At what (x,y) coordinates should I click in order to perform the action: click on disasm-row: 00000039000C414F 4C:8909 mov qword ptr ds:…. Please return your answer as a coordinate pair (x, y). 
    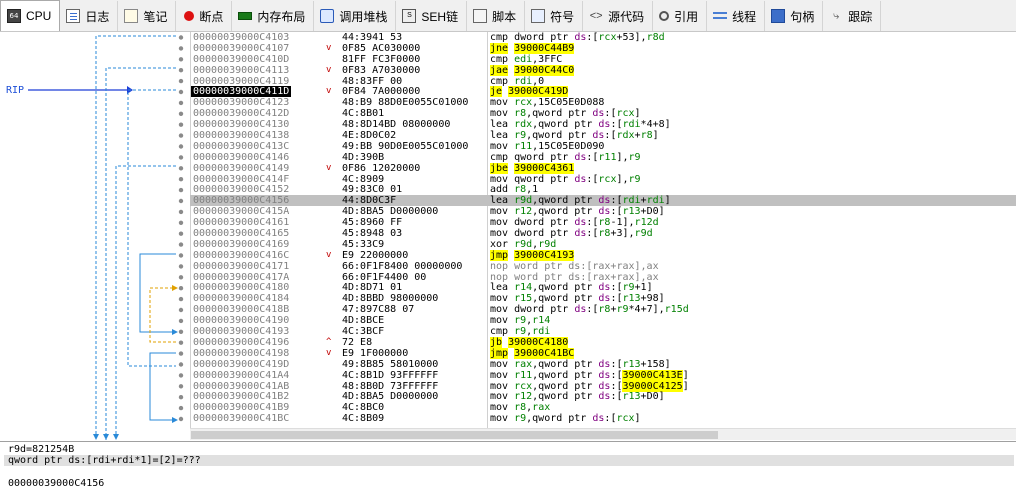
    Looking at the image, I should click on (603, 179).